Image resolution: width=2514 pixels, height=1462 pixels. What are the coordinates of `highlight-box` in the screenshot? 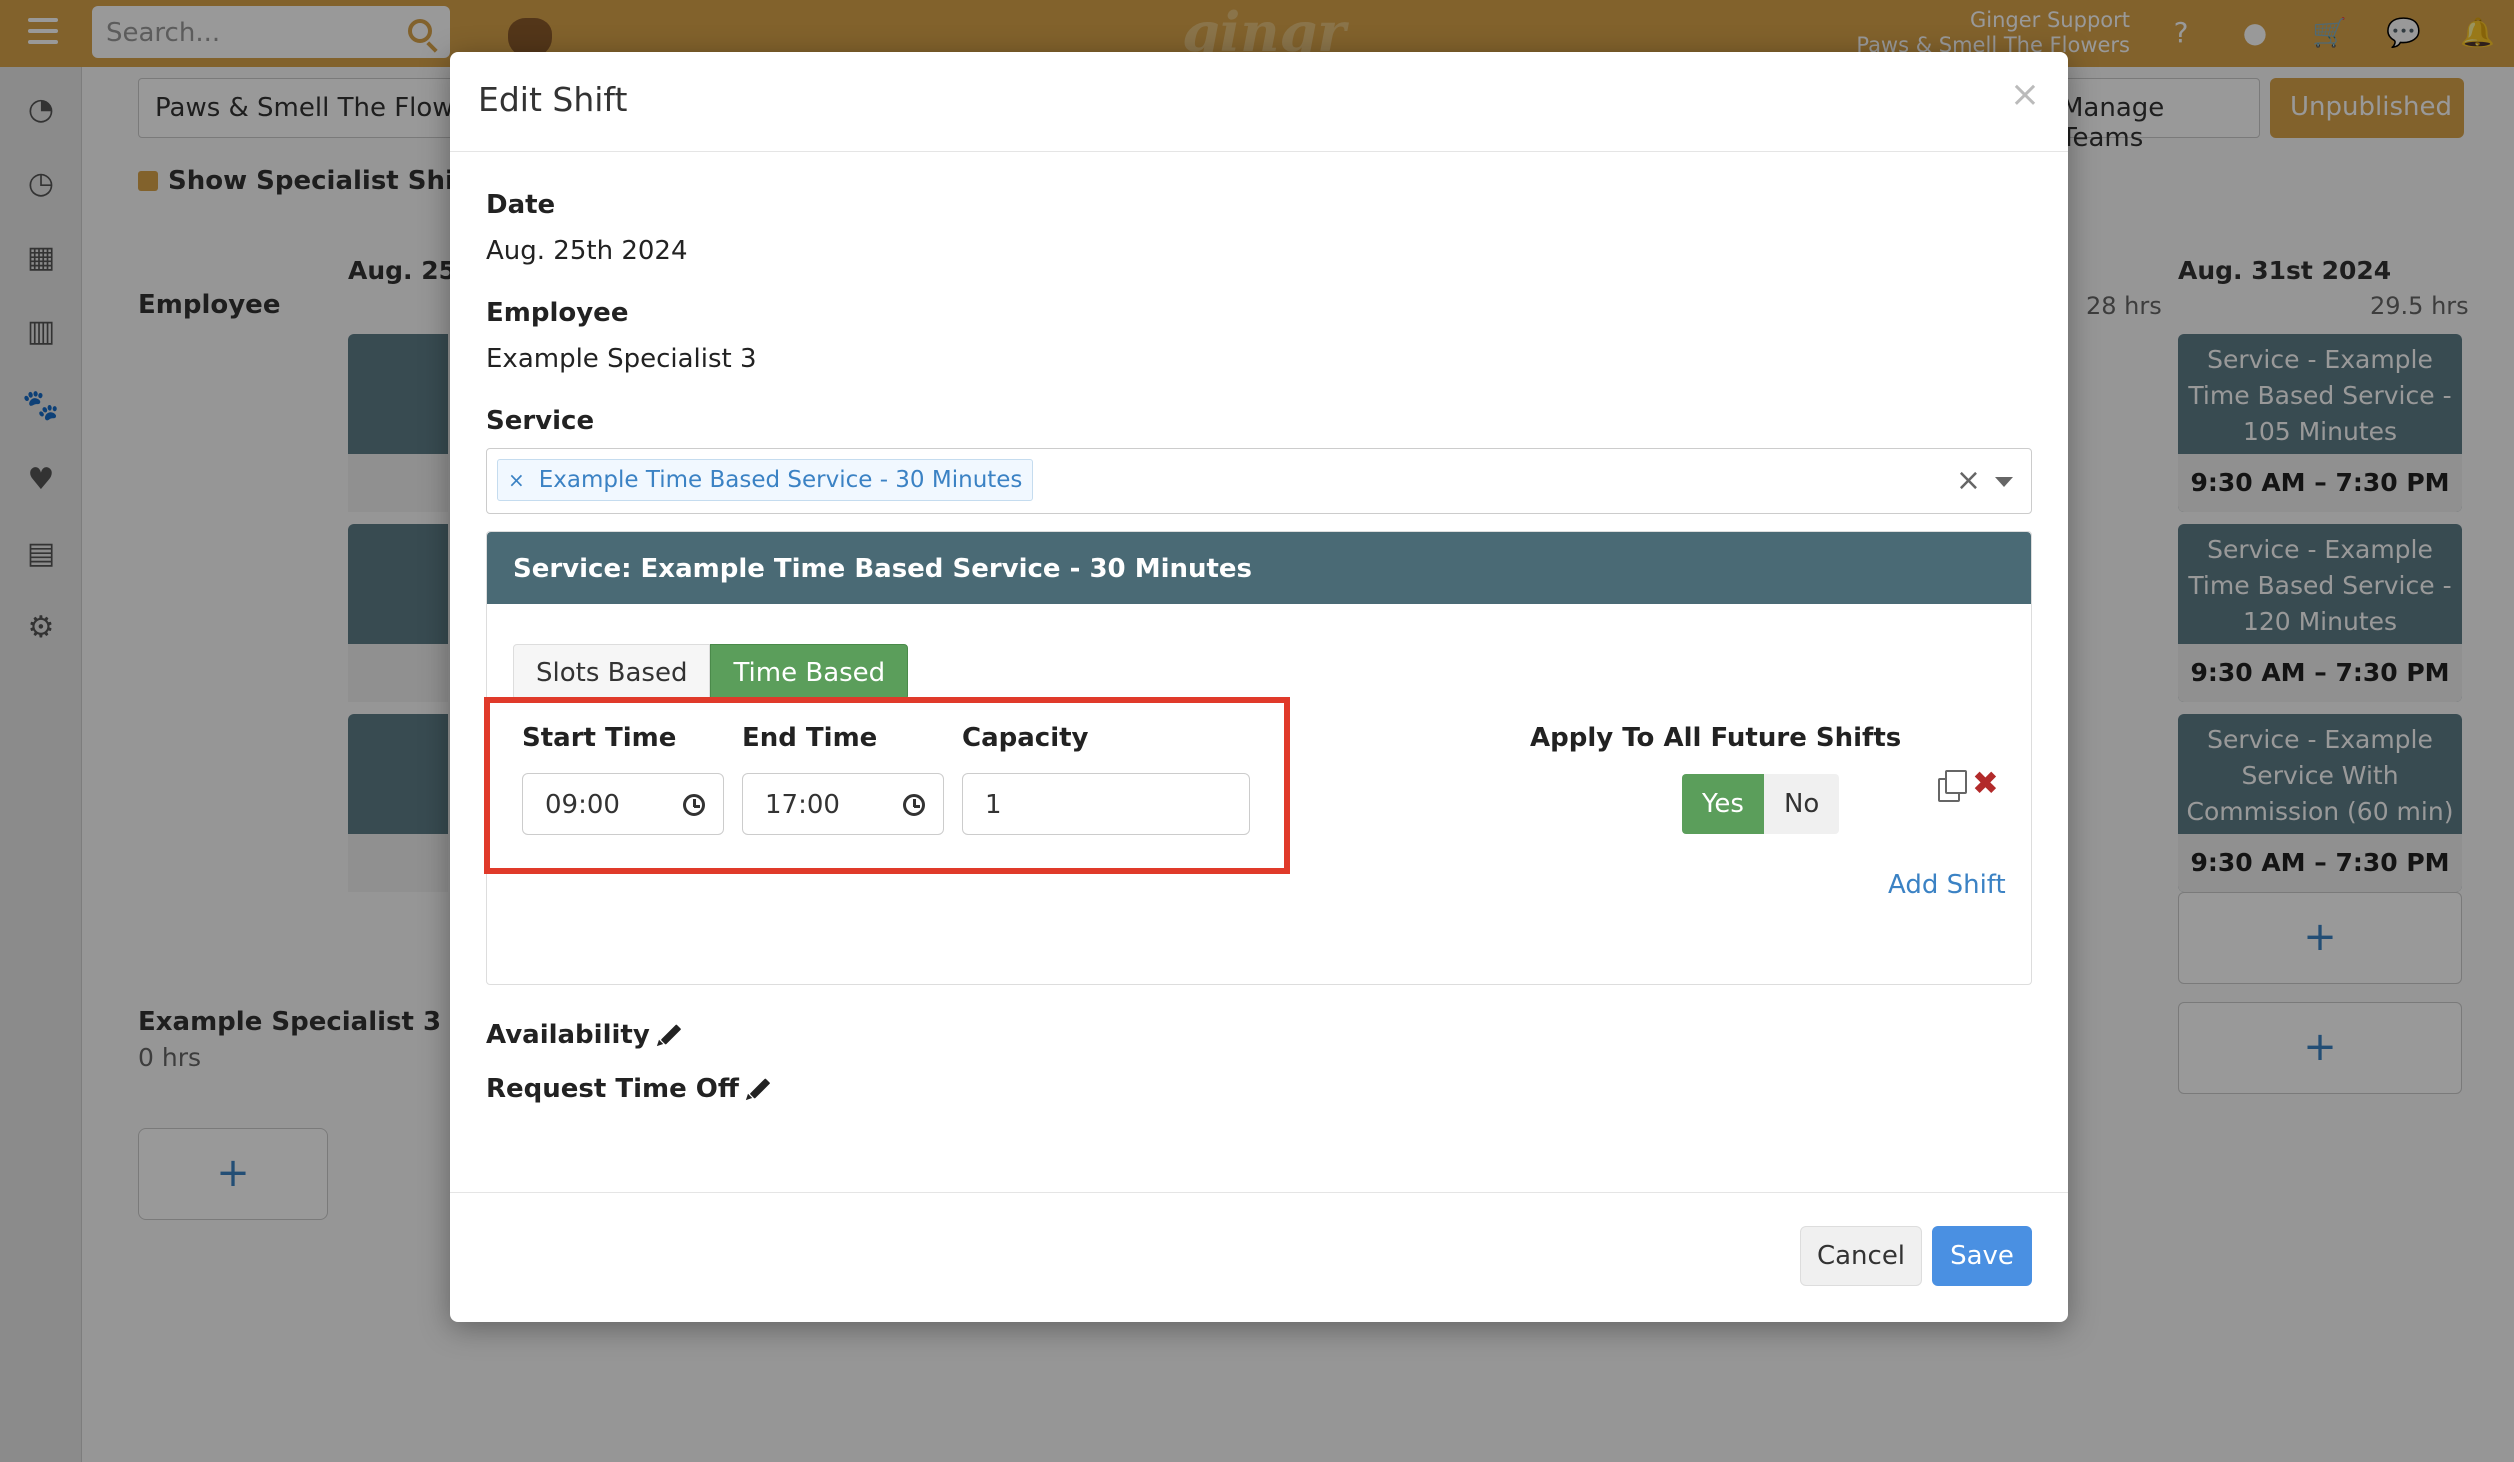 It's located at (887, 785).